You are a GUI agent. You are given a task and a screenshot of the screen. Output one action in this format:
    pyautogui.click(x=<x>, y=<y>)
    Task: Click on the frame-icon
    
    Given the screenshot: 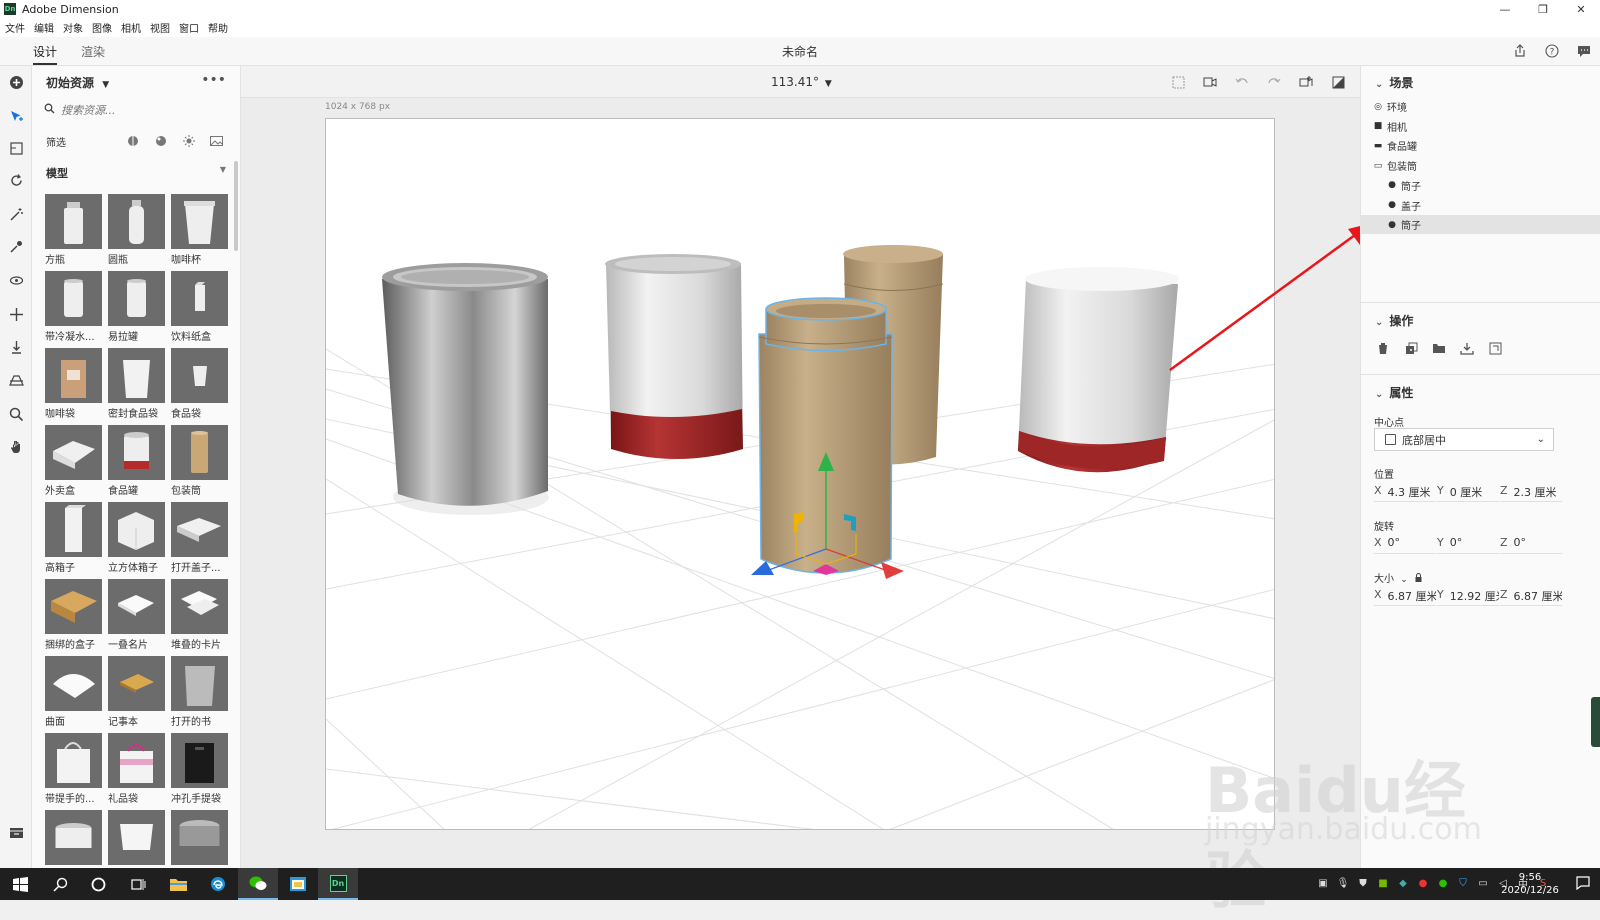 What is the action you would take?
    pyautogui.click(x=1178, y=82)
    